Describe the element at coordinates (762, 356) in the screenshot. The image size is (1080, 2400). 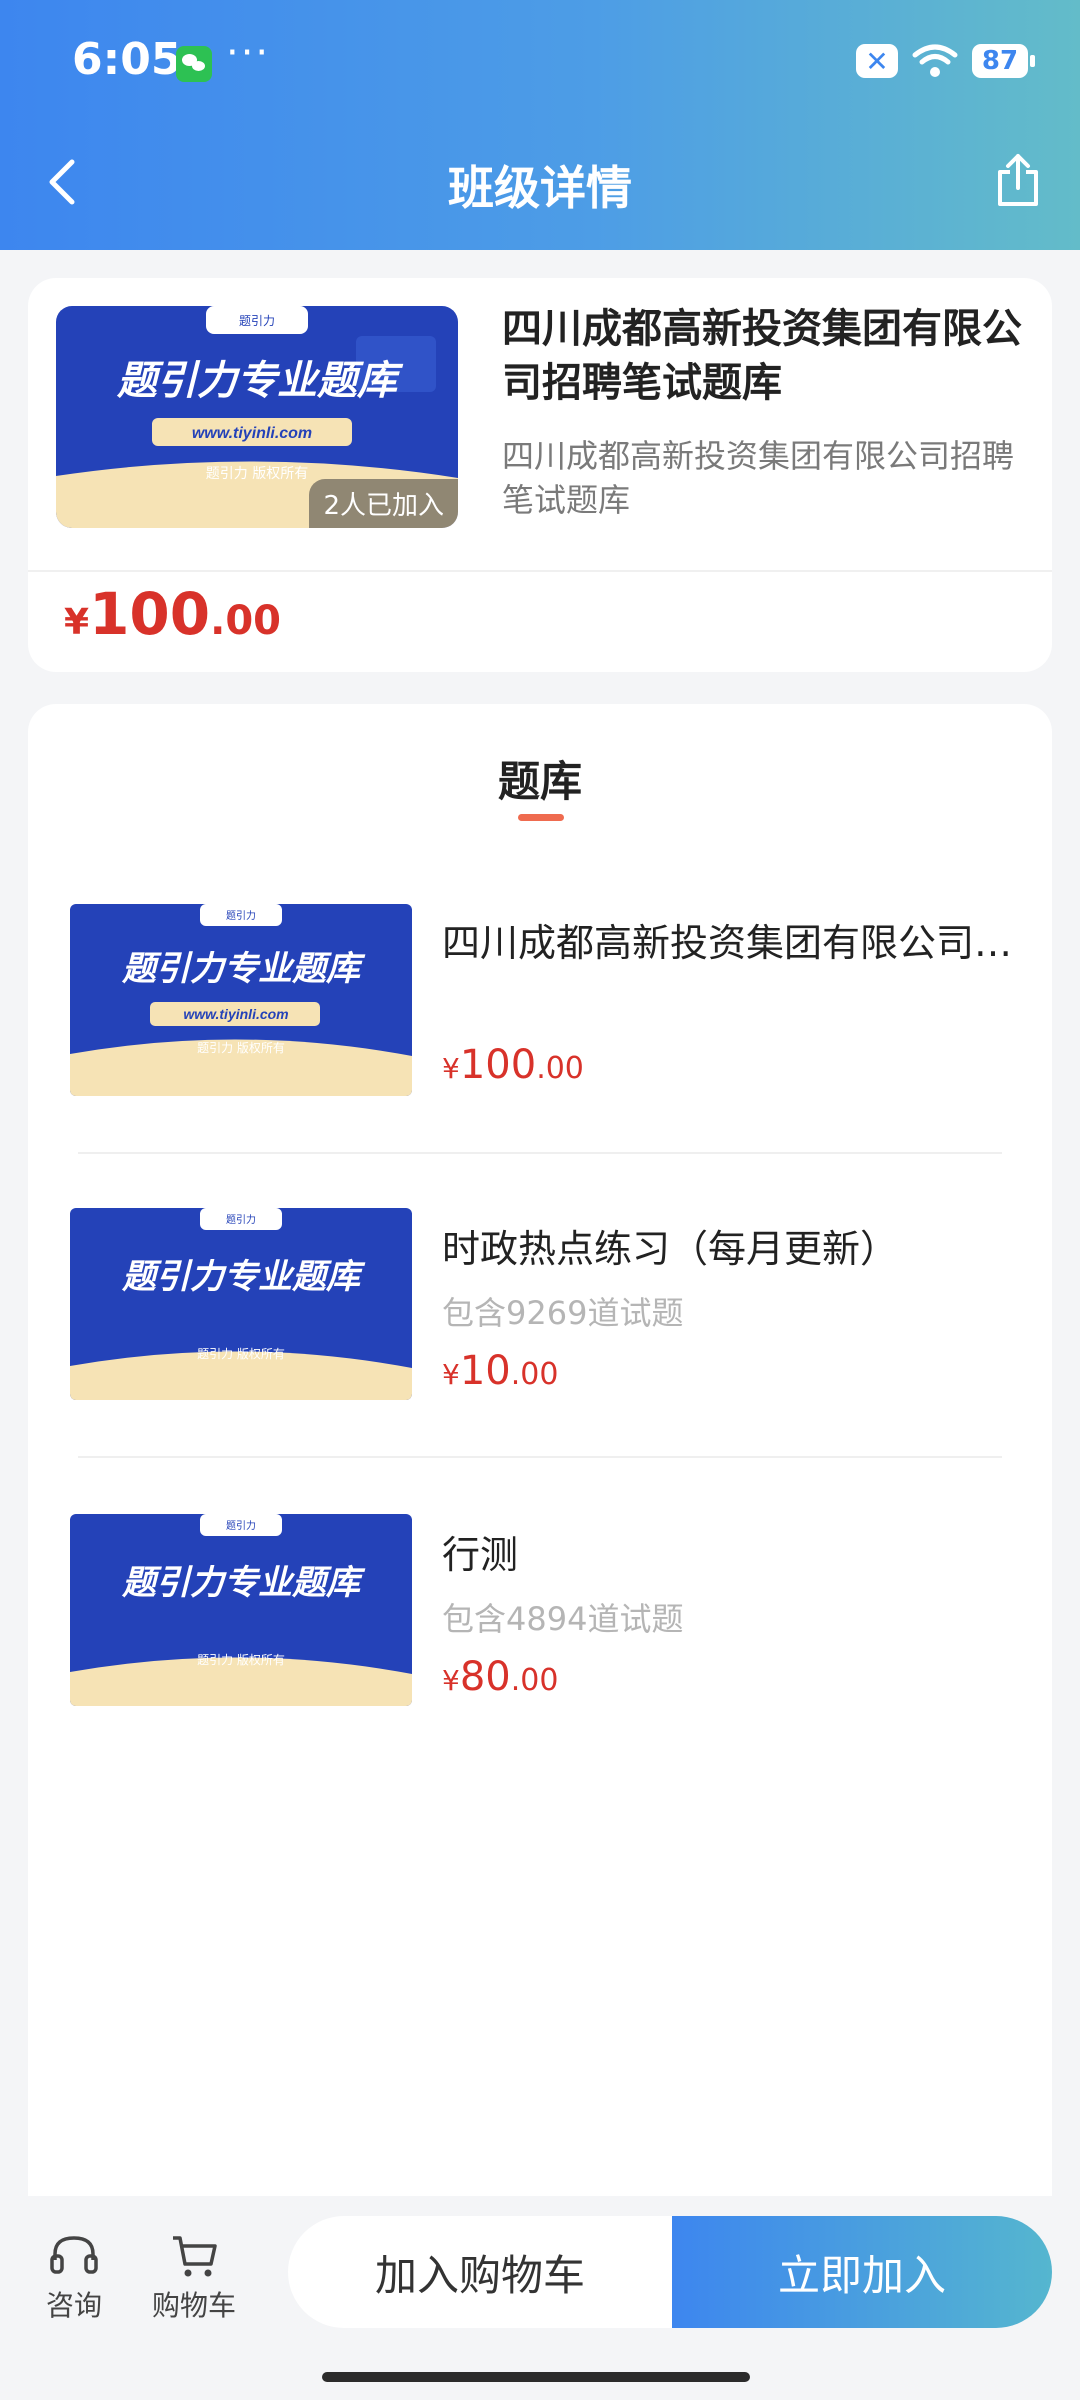
I see `course-title: 四川成都高新投资集团有限公司招聘笔试题库` at that location.